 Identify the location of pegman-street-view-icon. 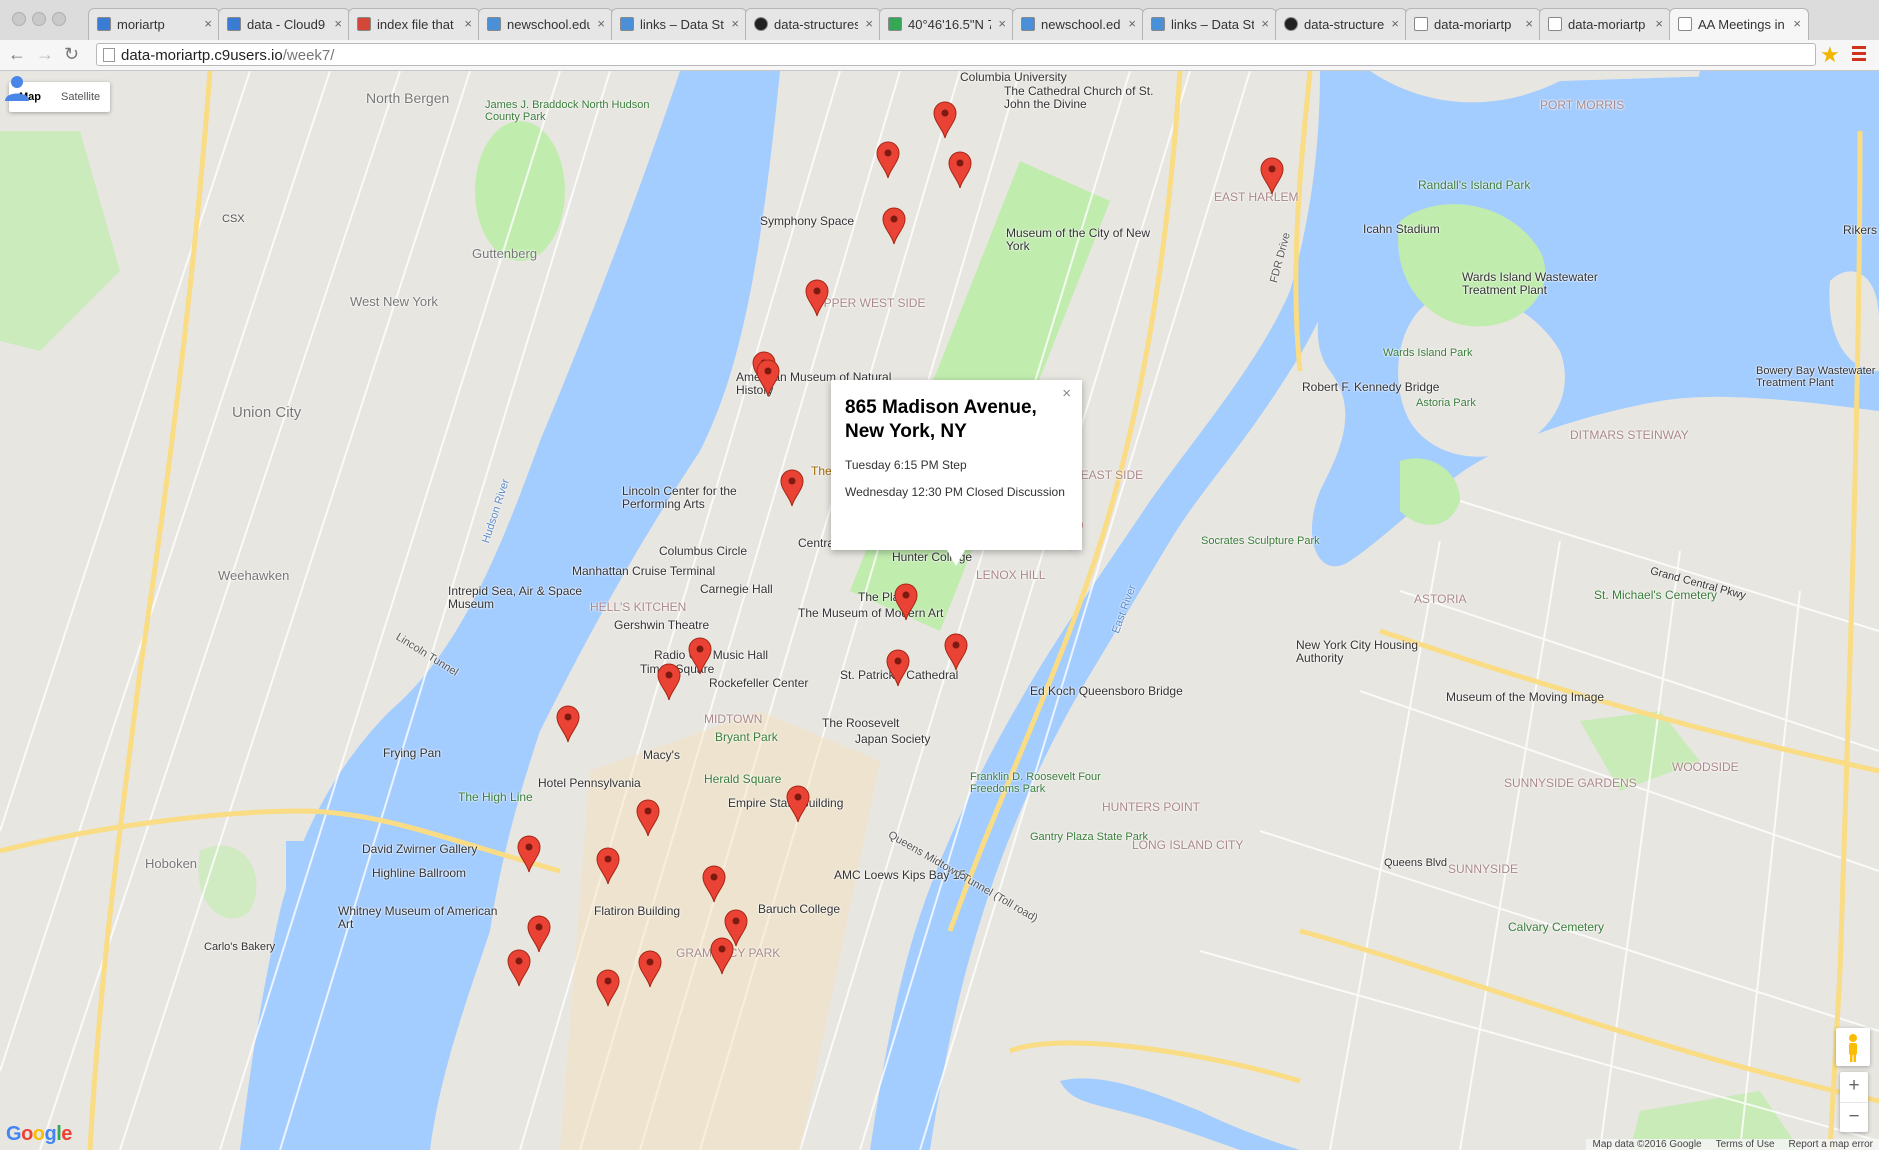
(1853, 1047).